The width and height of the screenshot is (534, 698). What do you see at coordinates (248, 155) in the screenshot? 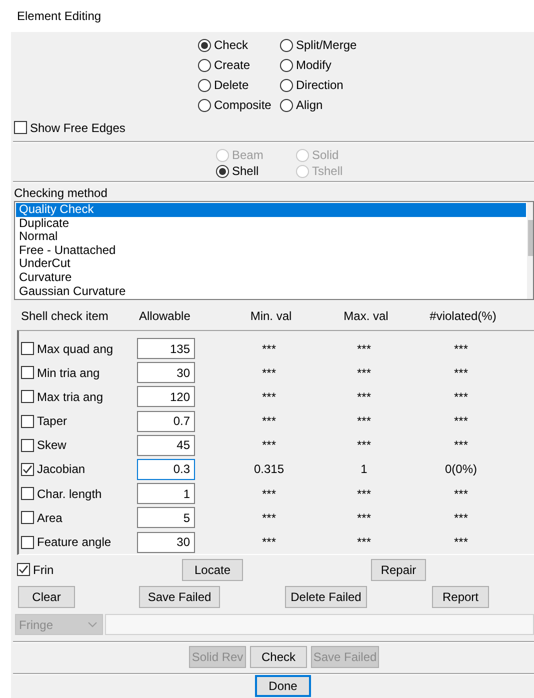
I see `radio-label: Beam` at bounding box center [248, 155].